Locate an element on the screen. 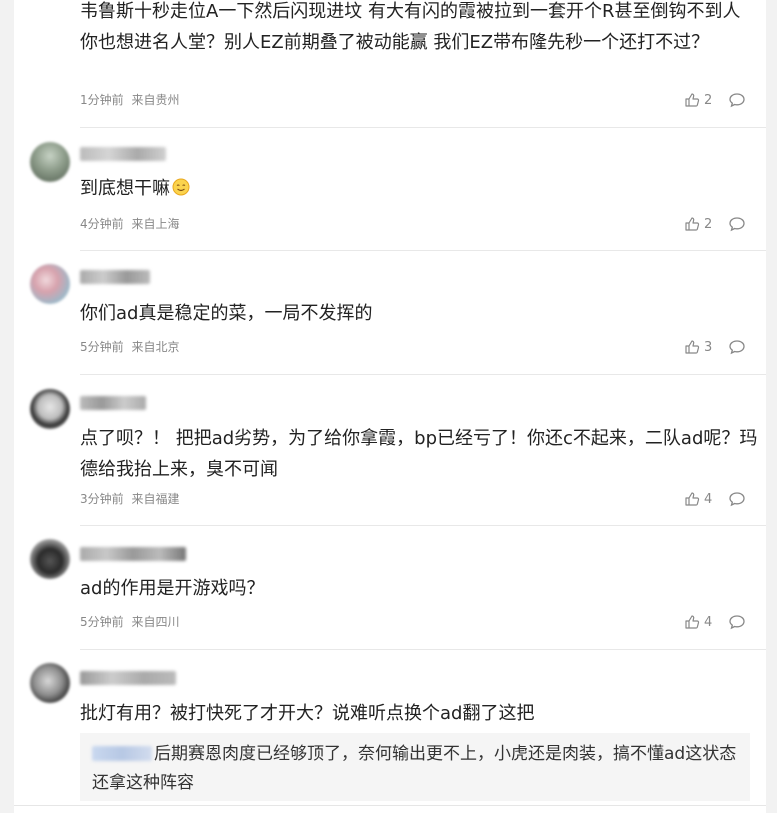 This screenshot has height=813, width=777. comment-meta: 5分钟前 来自北京 is located at coordinates (129, 347).